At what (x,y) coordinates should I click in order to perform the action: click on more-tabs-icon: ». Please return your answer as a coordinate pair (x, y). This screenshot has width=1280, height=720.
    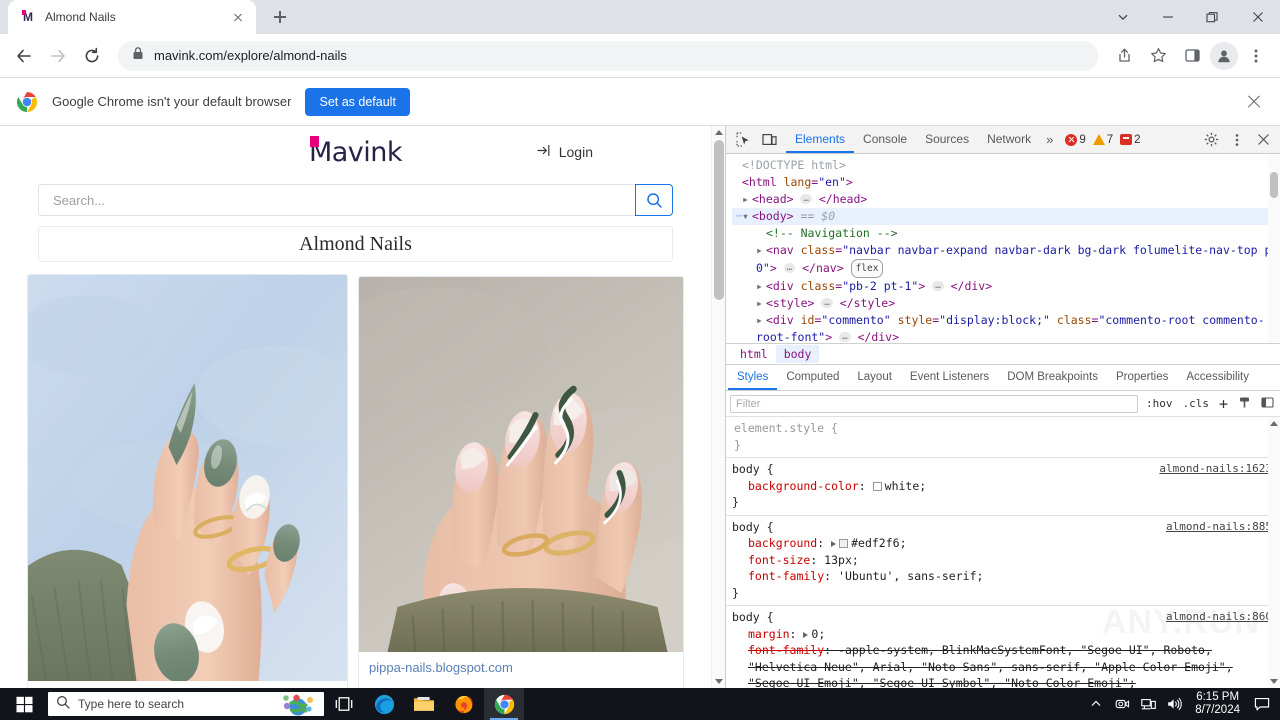
    Looking at the image, I should click on (1049, 139).